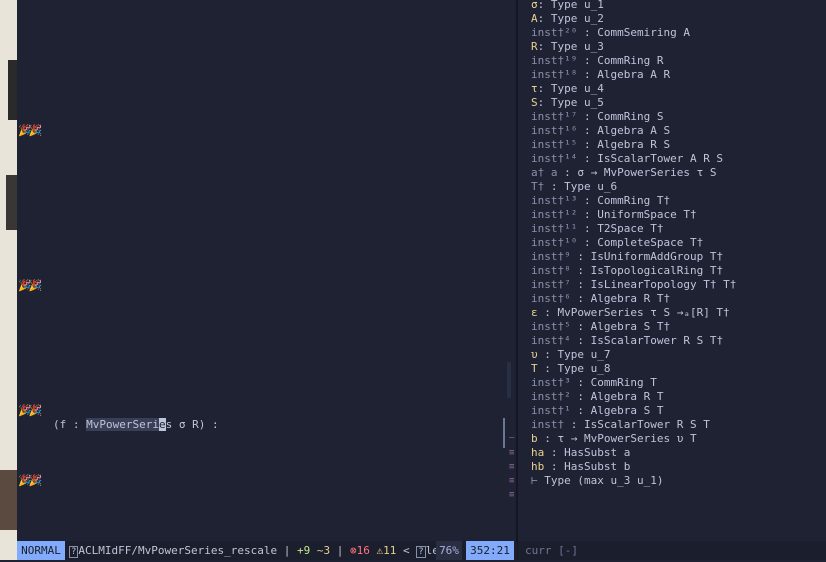 The height and width of the screenshot is (562, 826). Describe the element at coordinates (633, 285) in the screenshot. I see `hypothesis-line: inst†⁷ : IsLinearTopology T† T†` at that location.